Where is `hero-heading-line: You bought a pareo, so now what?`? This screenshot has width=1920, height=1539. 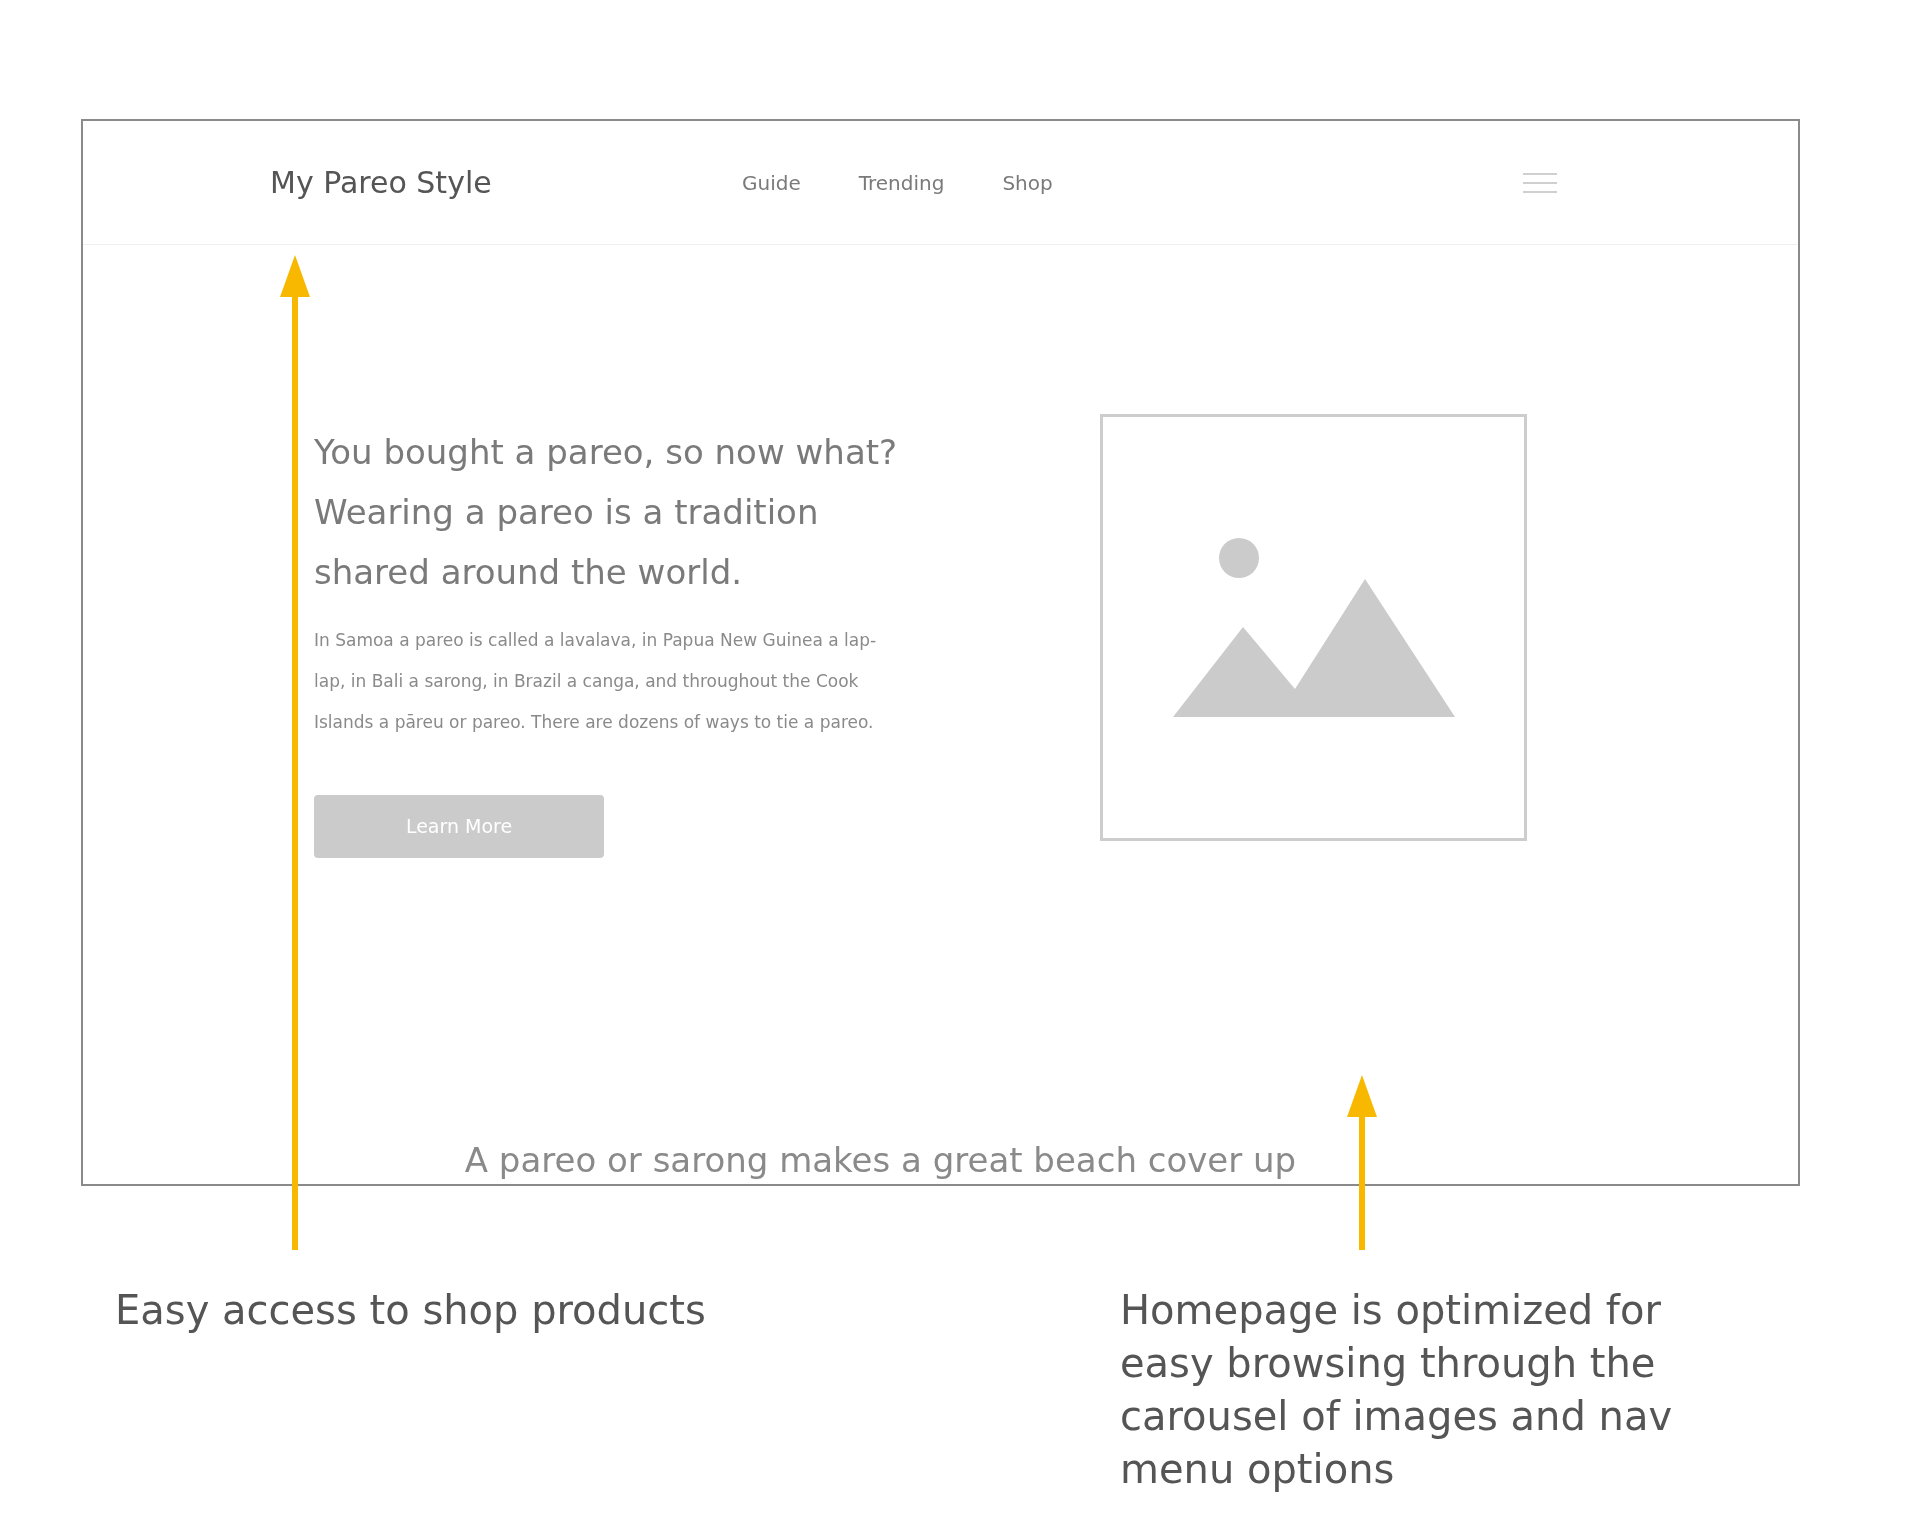 hero-heading-line: You bought a pareo, so now what? is located at coordinates (606, 452).